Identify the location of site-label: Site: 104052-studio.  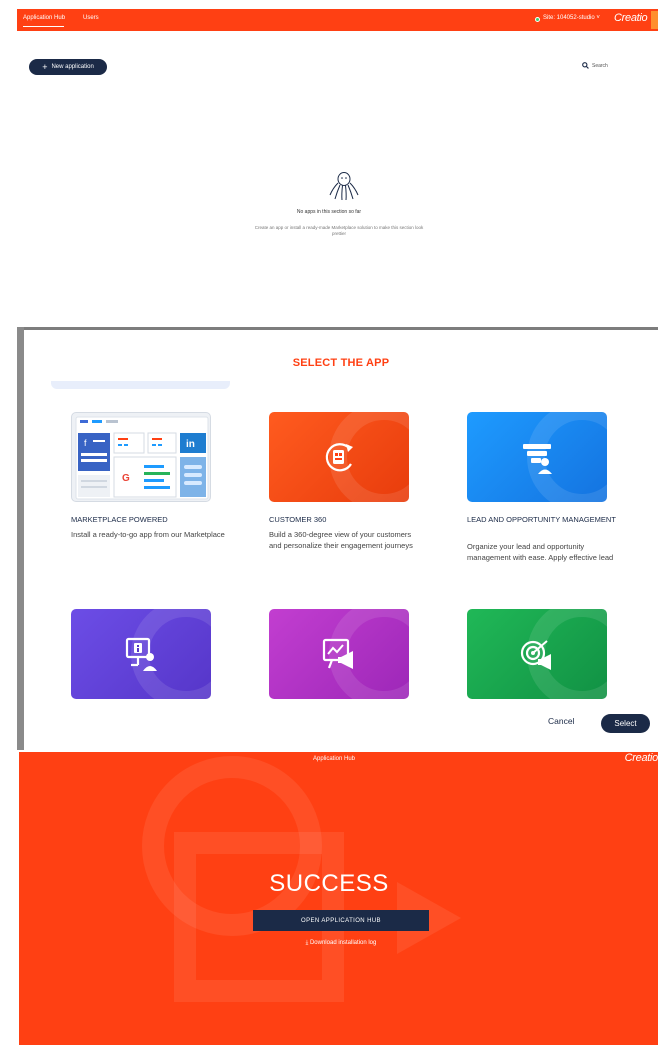
(569, 18).